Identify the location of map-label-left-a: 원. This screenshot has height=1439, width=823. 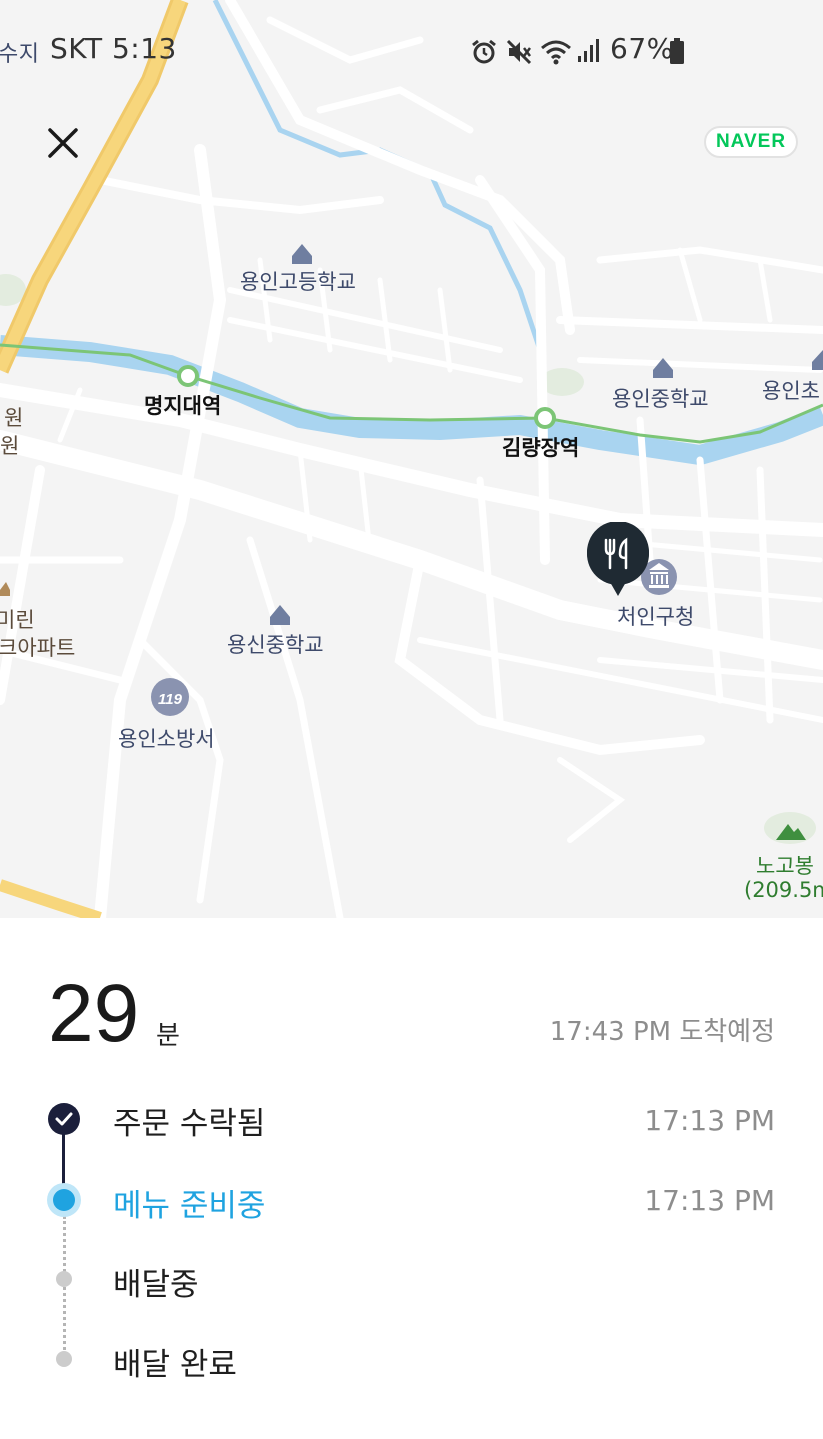
(14, 418).